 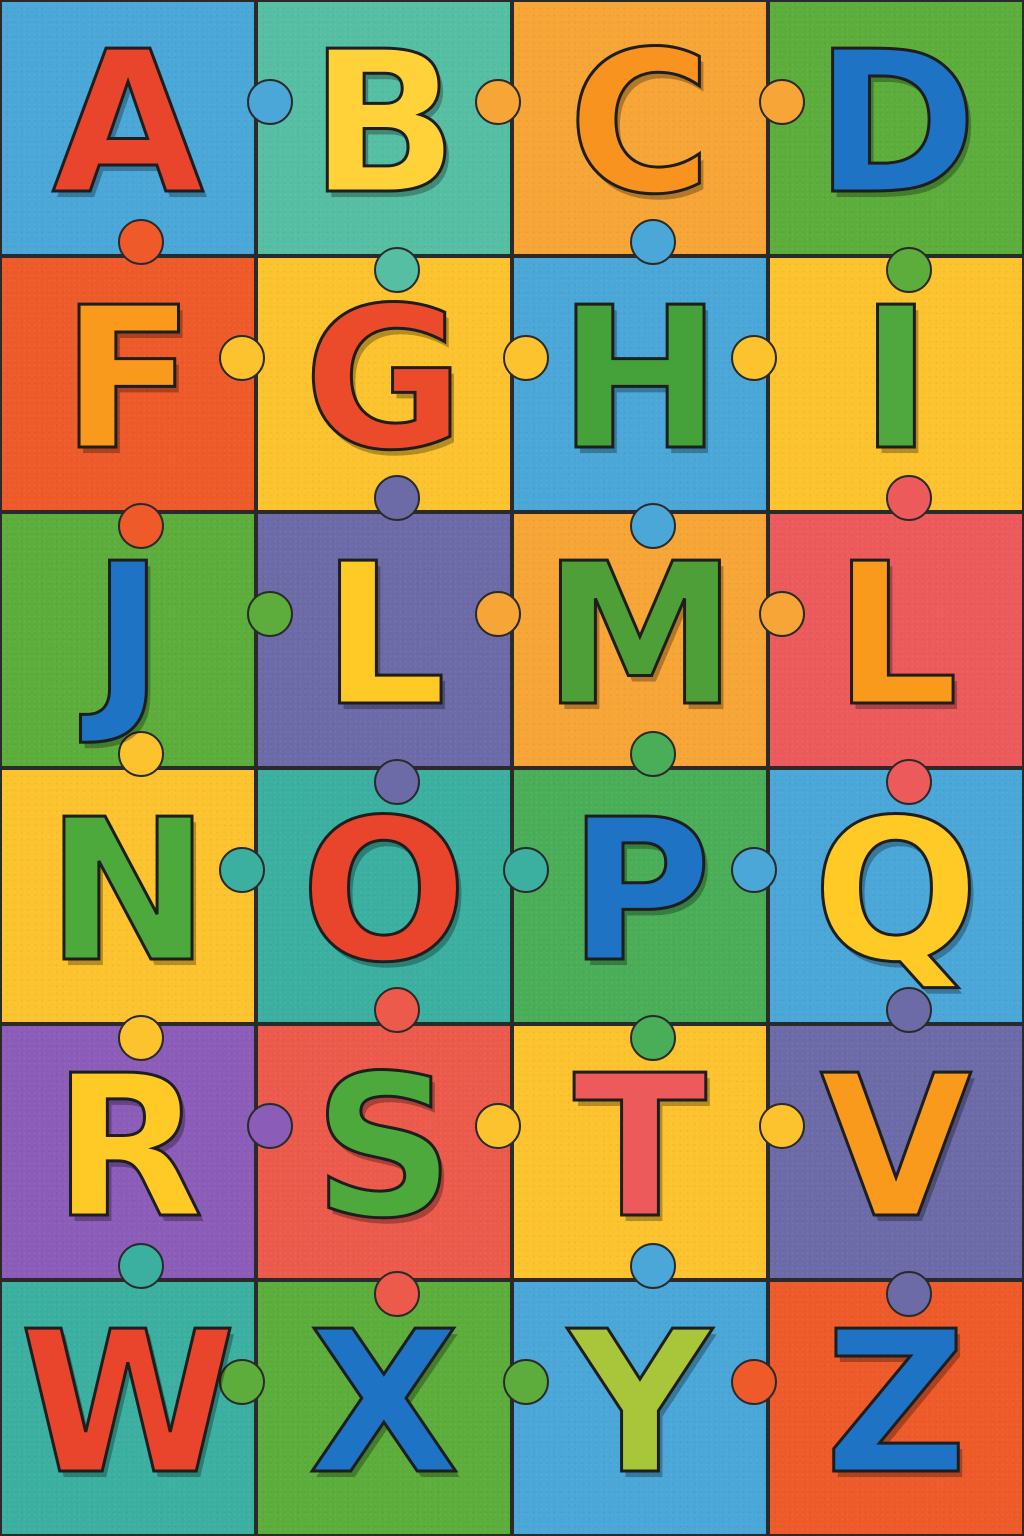 I want to click on letter-f: F, so click(x=128, y=380).